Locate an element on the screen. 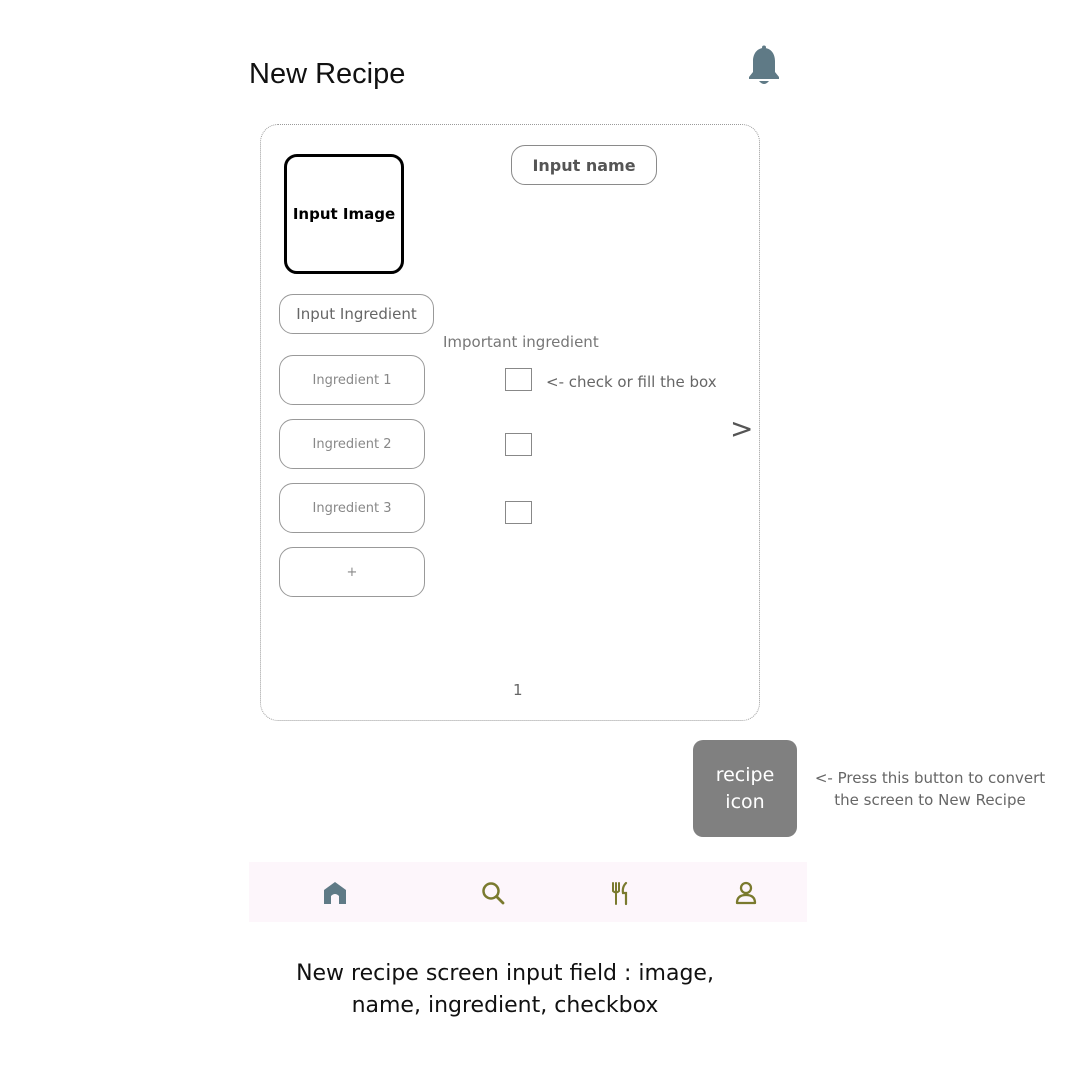  home-icon is located at coordinates (335, 893).